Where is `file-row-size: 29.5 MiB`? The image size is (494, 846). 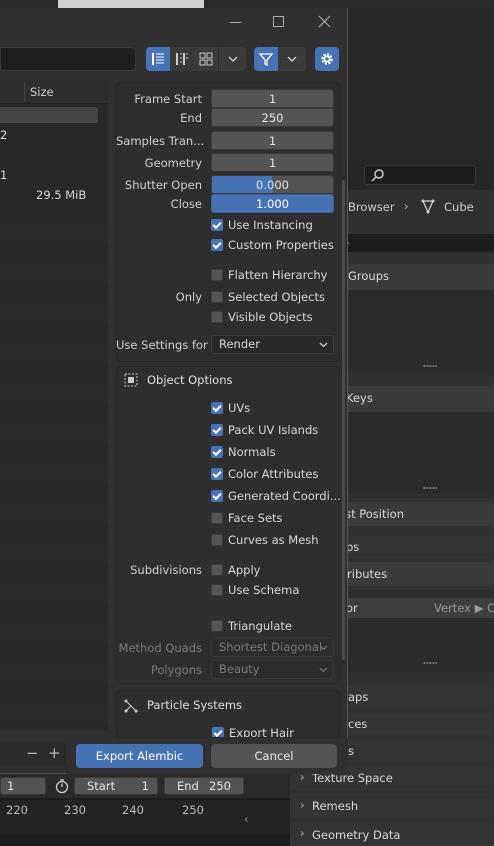 file-row-size: 29.5 MiB is located at coordinates (61, 195).